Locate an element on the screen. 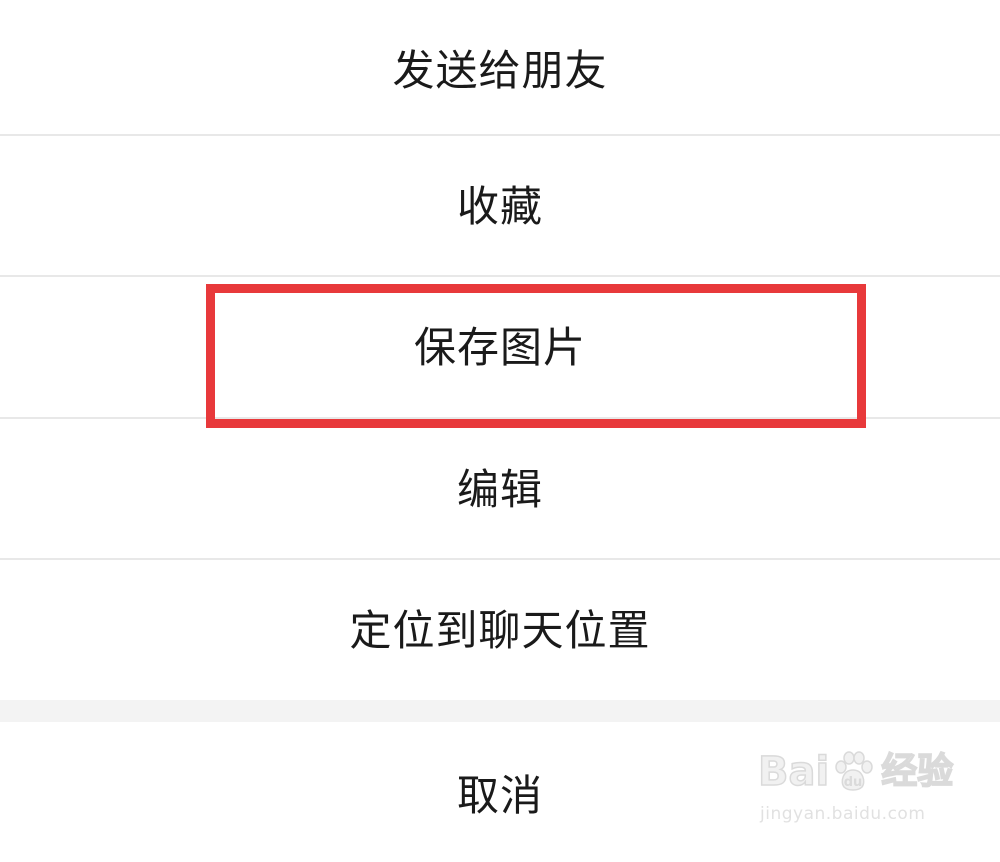 This screenshot has width=1000, height=862. send-to-friend-label: 发送给朋友 is located at coordinates (500, 70).